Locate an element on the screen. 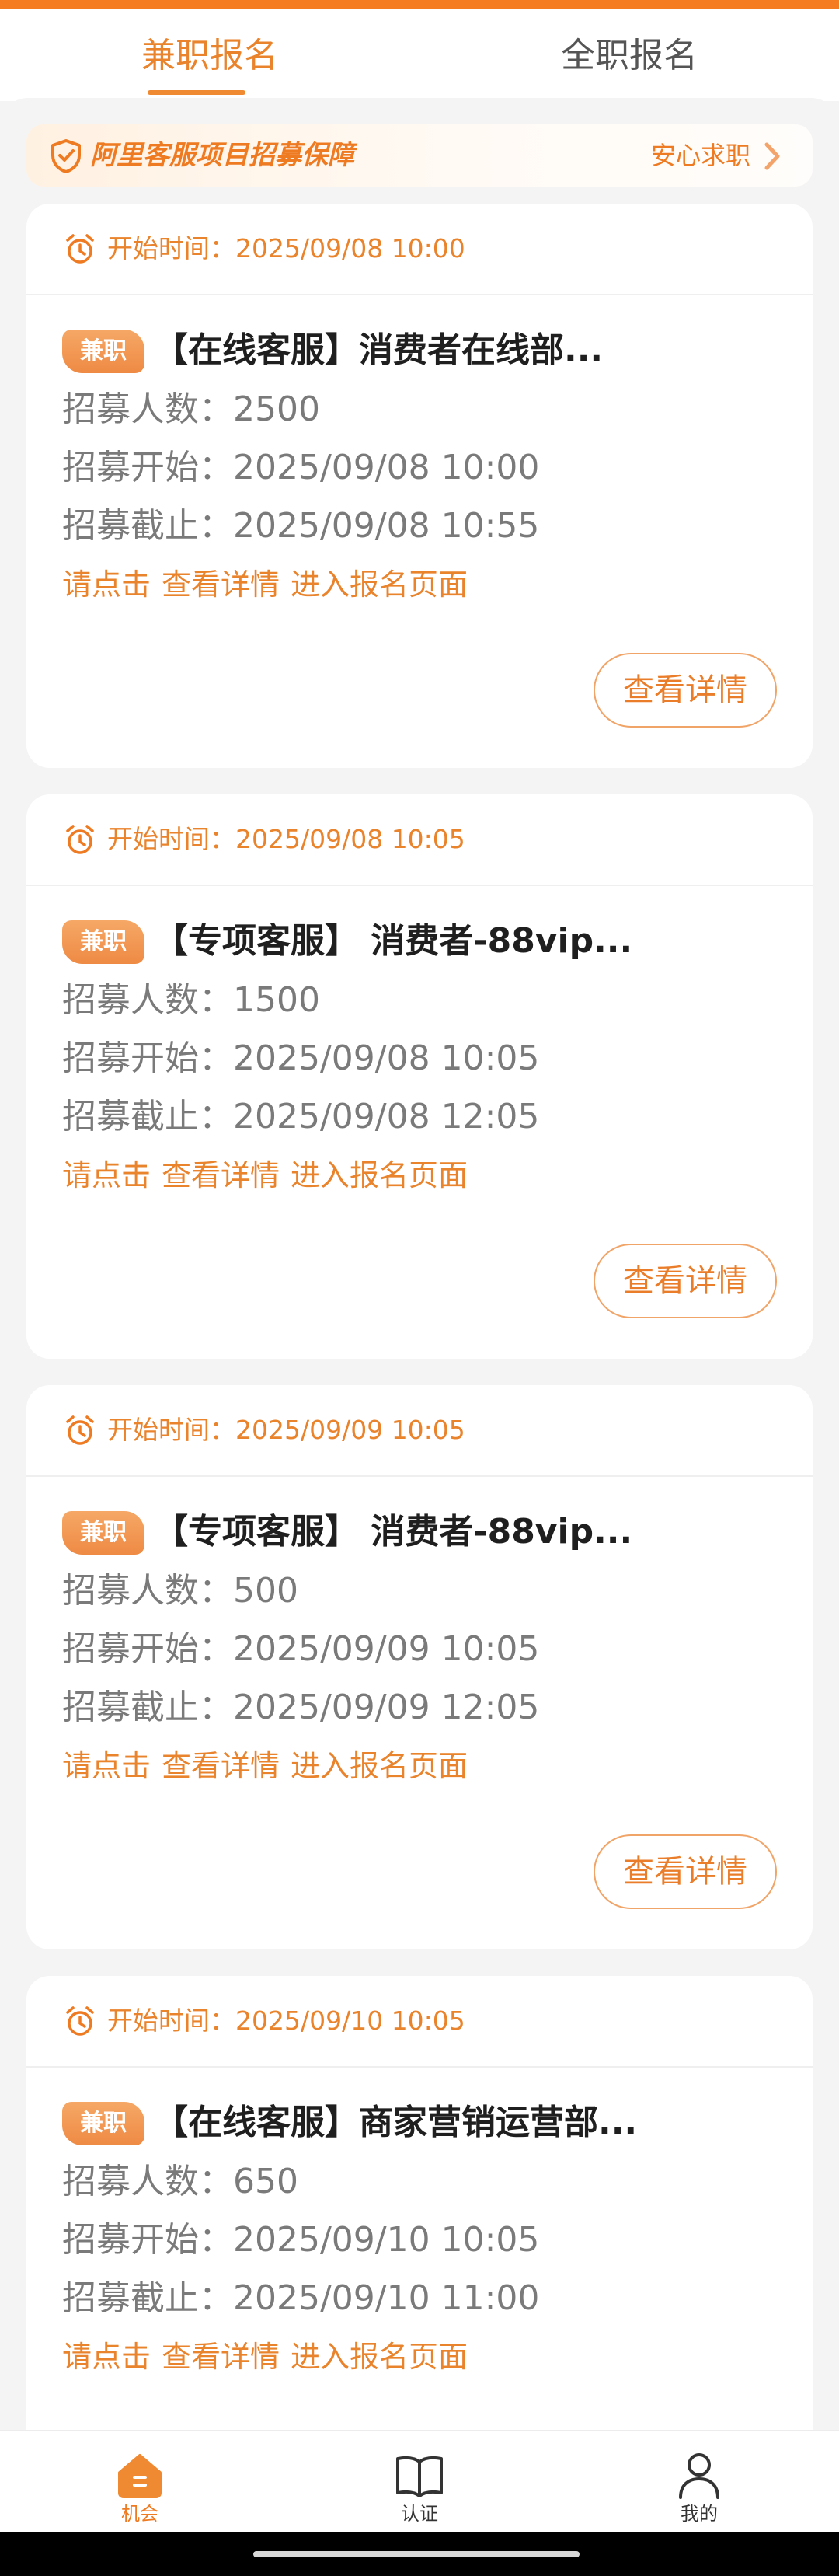 The height and width of the screenshot is (2576, 839). nav-label: 我的 is located at coordinates (700, 2514).